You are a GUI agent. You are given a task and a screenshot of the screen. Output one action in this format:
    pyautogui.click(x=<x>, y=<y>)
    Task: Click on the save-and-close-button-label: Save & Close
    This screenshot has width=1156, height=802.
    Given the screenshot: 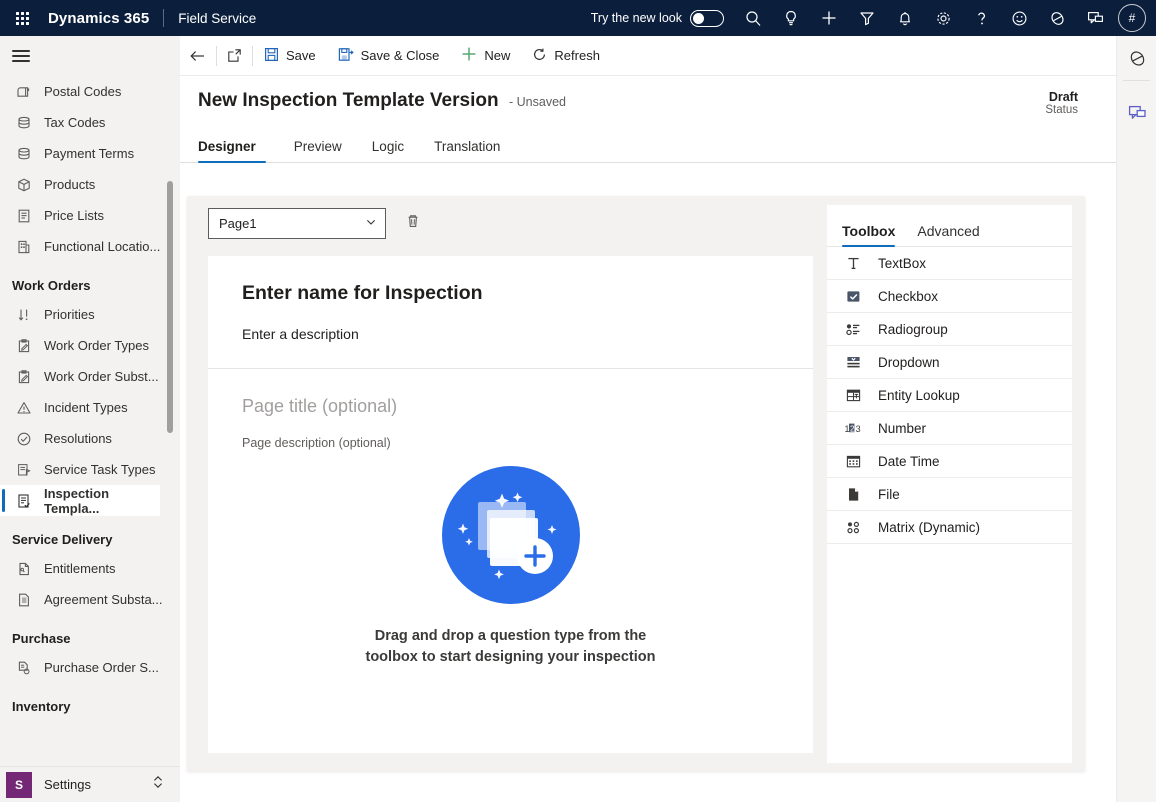 What is the action you would take?
    pyautogui.click(x=400, y=55)
    